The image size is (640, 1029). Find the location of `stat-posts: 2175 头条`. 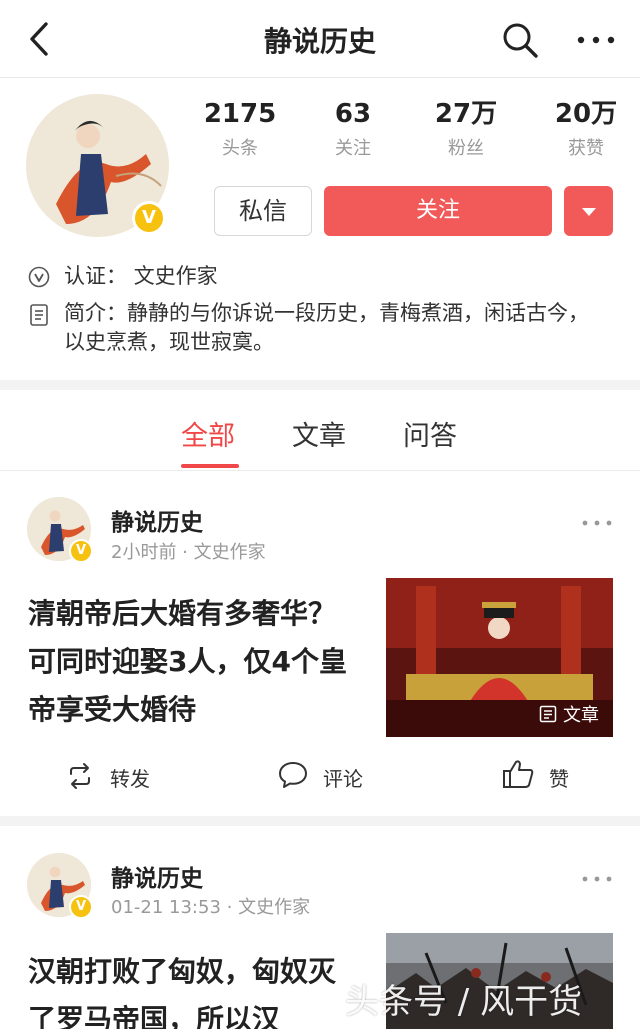

stat-posts: 2175 头条 is located at coordinates (240, 129).